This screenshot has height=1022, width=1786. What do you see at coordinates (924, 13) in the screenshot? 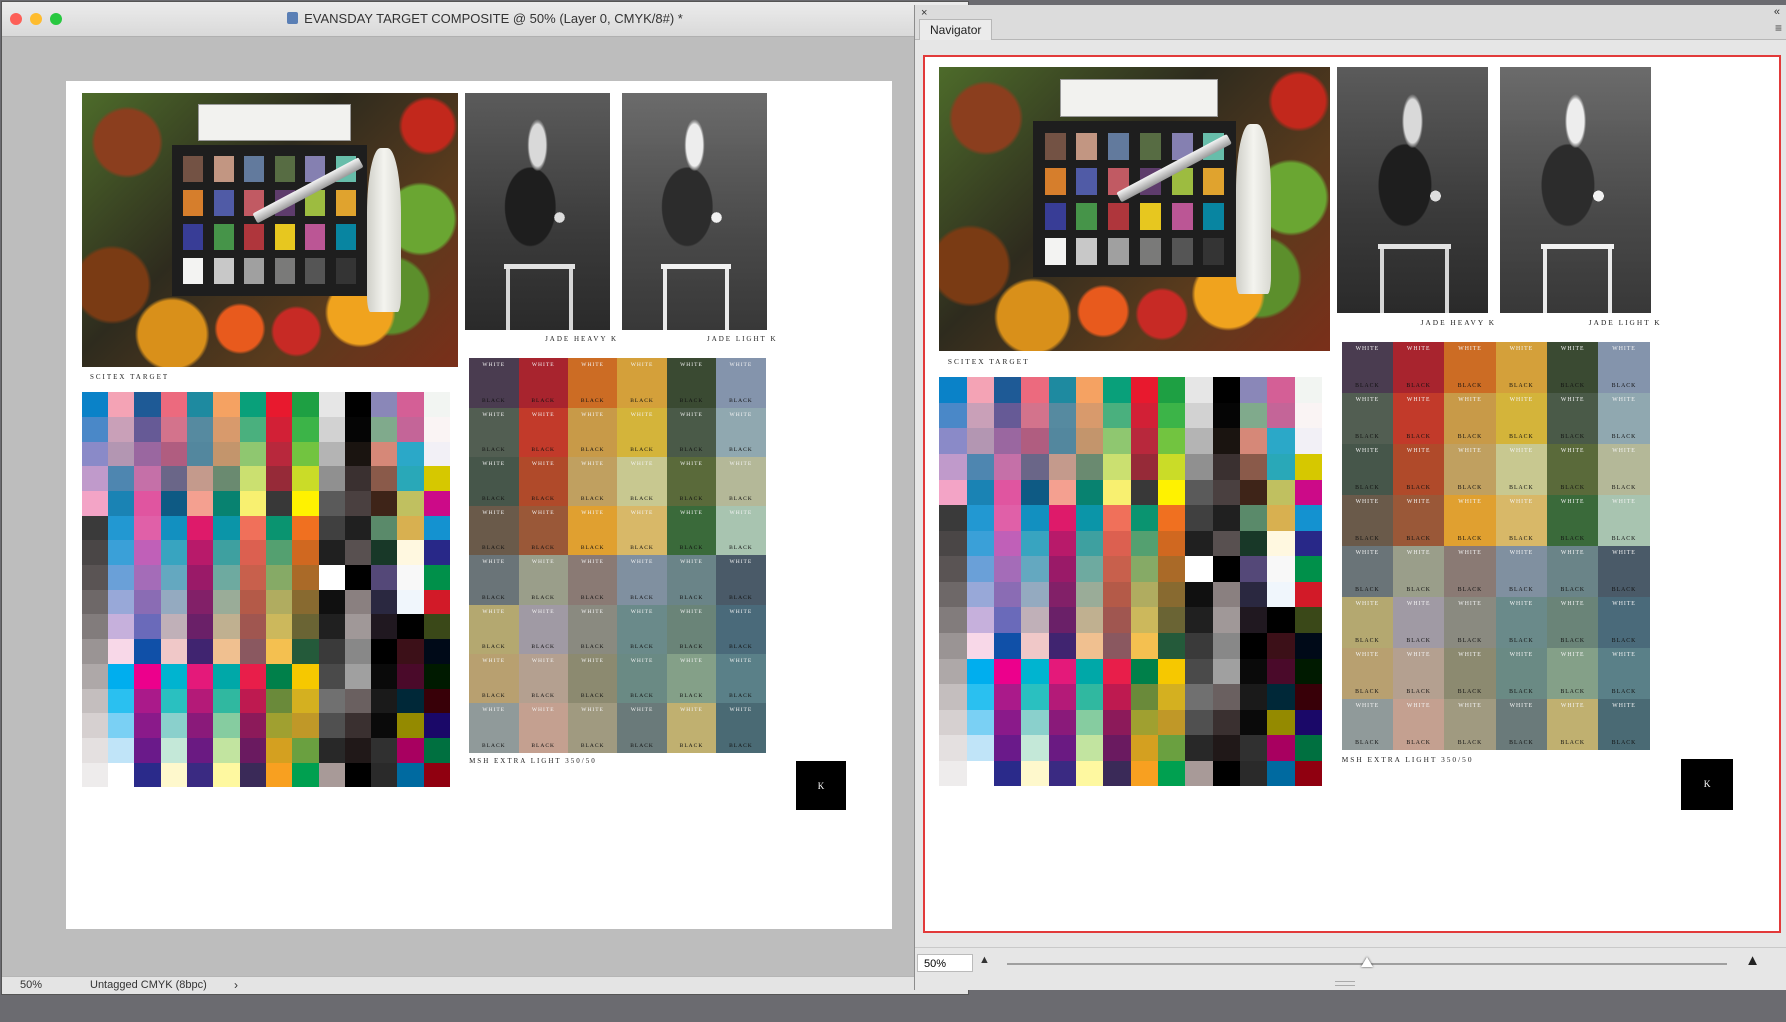
I see `close-panel-icon: ×` at bounding box center [924, 13].